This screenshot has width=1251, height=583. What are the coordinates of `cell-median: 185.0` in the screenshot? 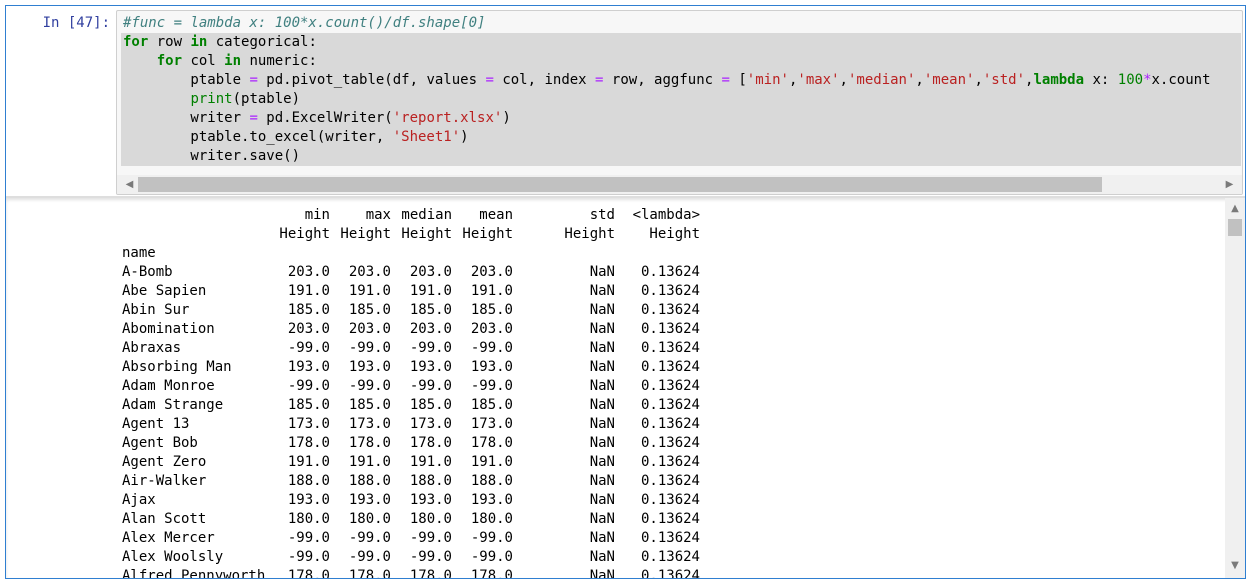 It's located at (430, 310).